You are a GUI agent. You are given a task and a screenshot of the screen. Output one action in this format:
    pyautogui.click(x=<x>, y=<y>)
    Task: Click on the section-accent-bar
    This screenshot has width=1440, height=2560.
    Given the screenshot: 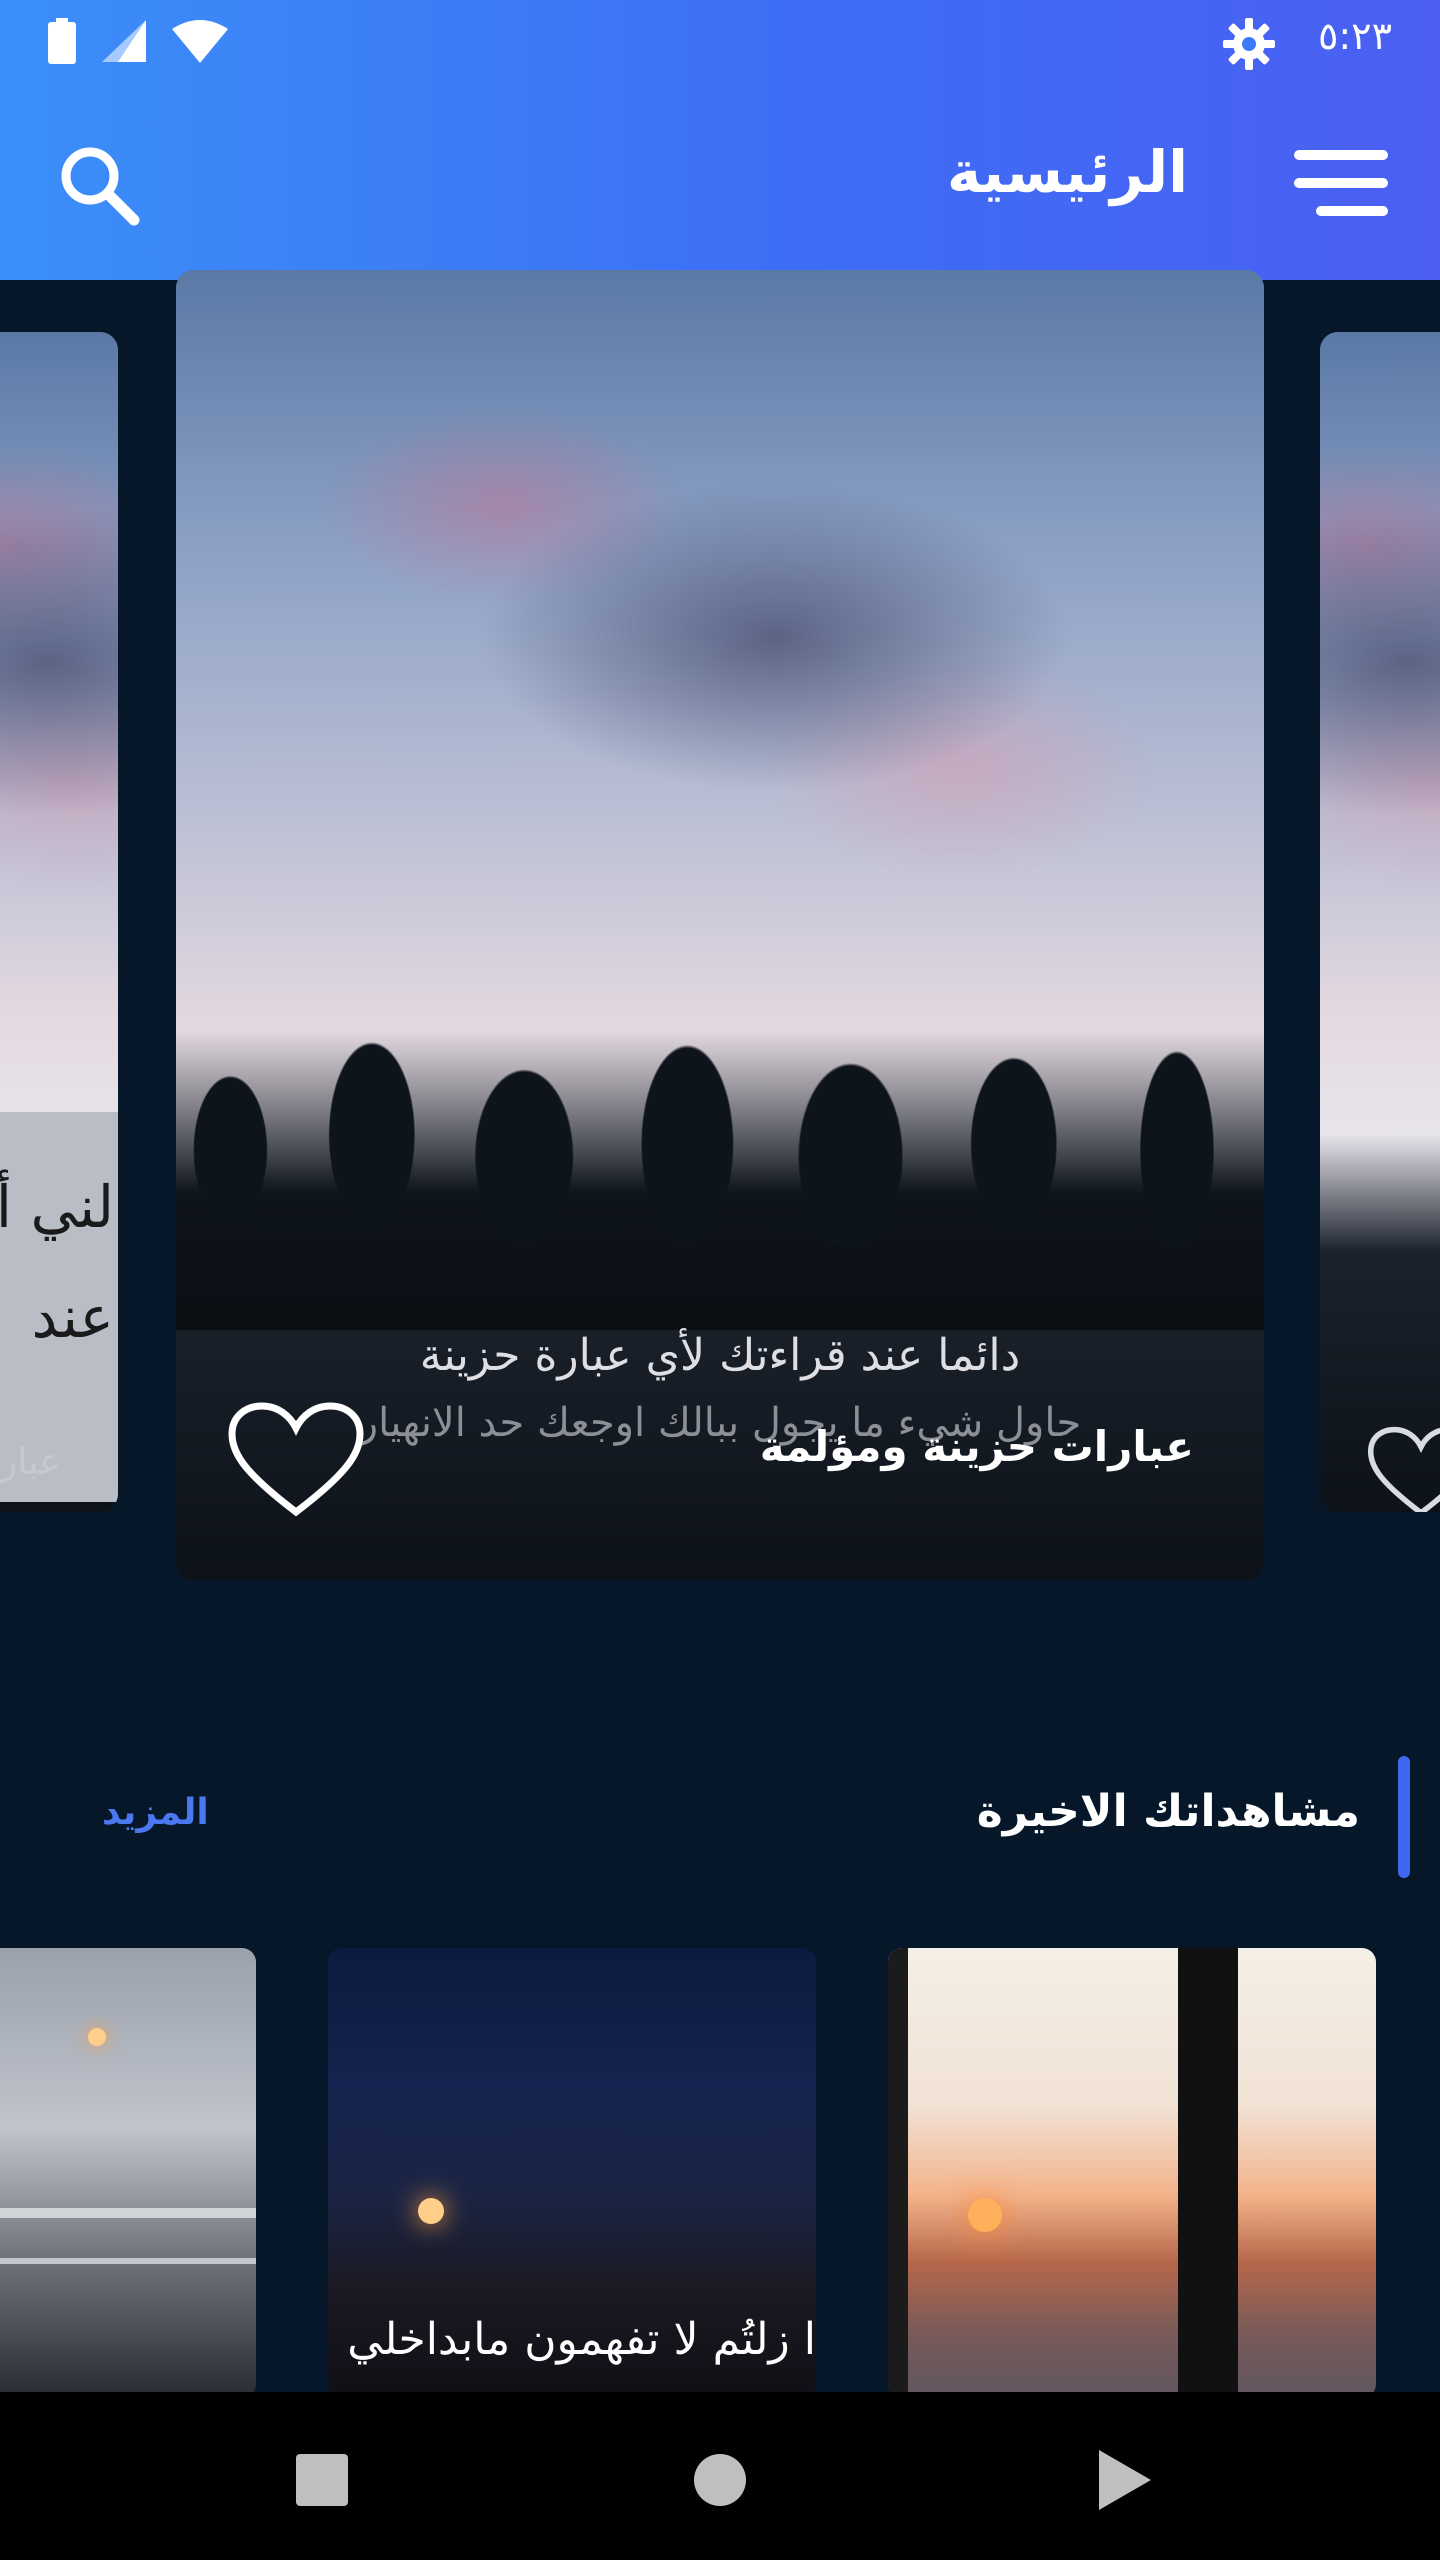 What is the action you would take?
    pyautogui.click(x=1404, y=1817)
    